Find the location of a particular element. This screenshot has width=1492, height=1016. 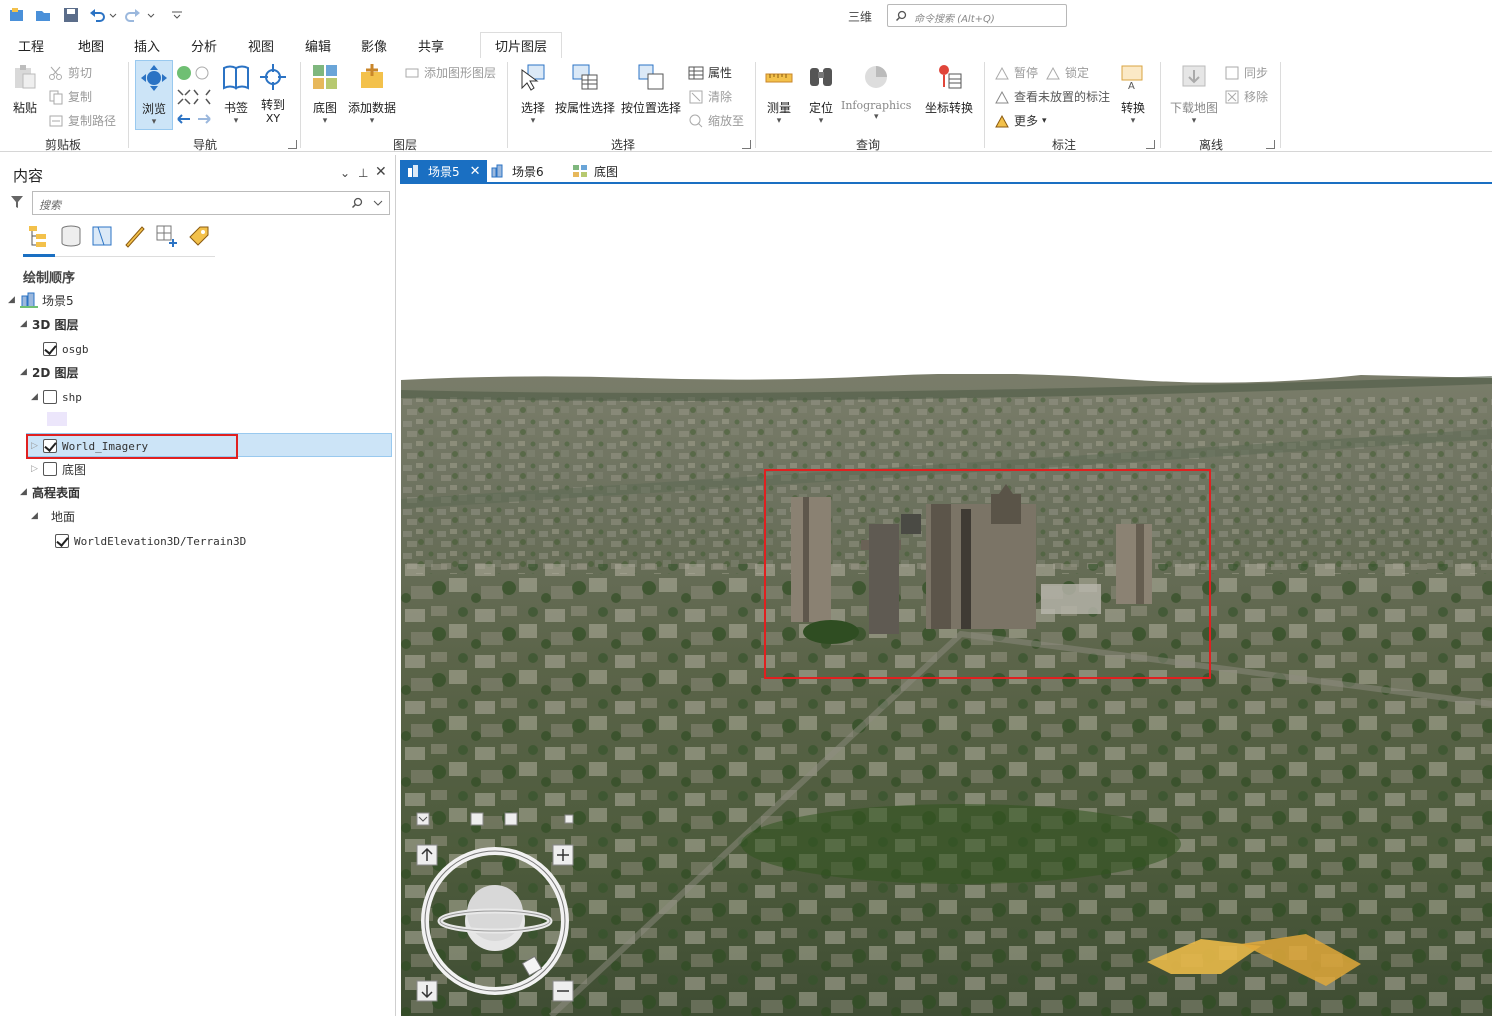

coordinate-conversion-label: 坐标转换 is located at coordinates (949, 108).